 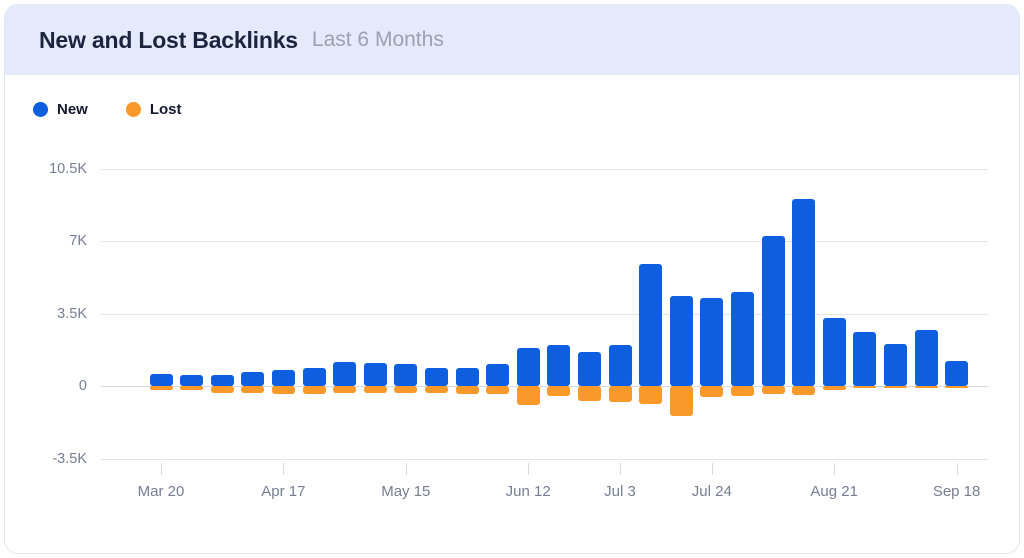 I want to click on gridline-y-7K, so click(x=544, y=241).